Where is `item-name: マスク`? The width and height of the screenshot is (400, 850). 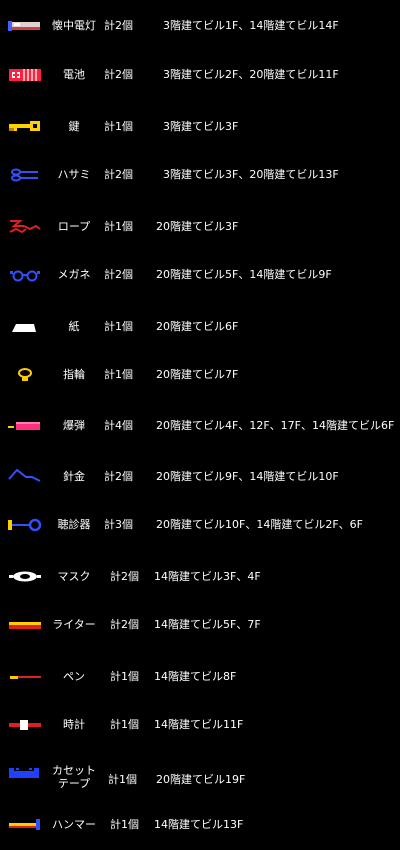
item-name: マスク is located at coordinates (74, 576).